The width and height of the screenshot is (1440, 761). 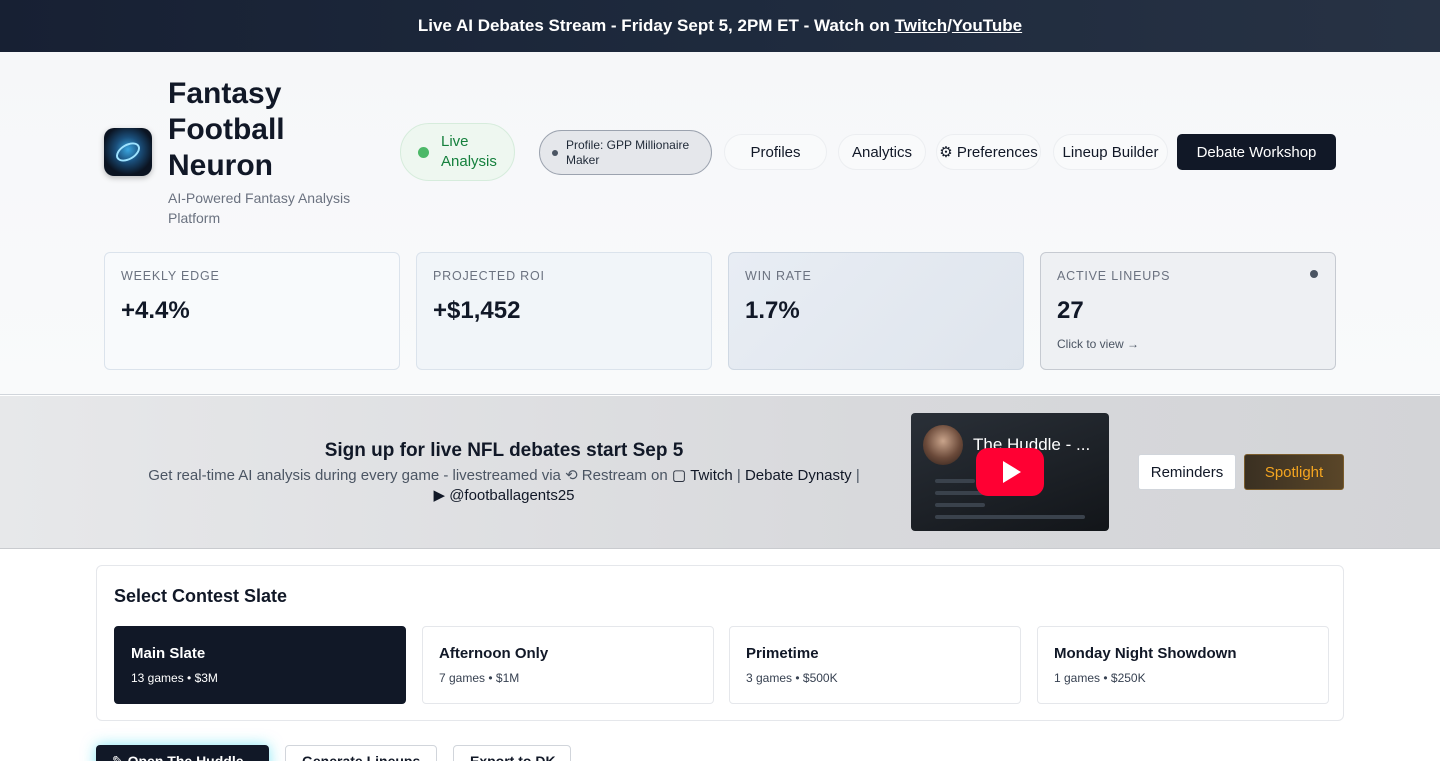 I want to click on channel-avatar, so click(x=943, y=445).